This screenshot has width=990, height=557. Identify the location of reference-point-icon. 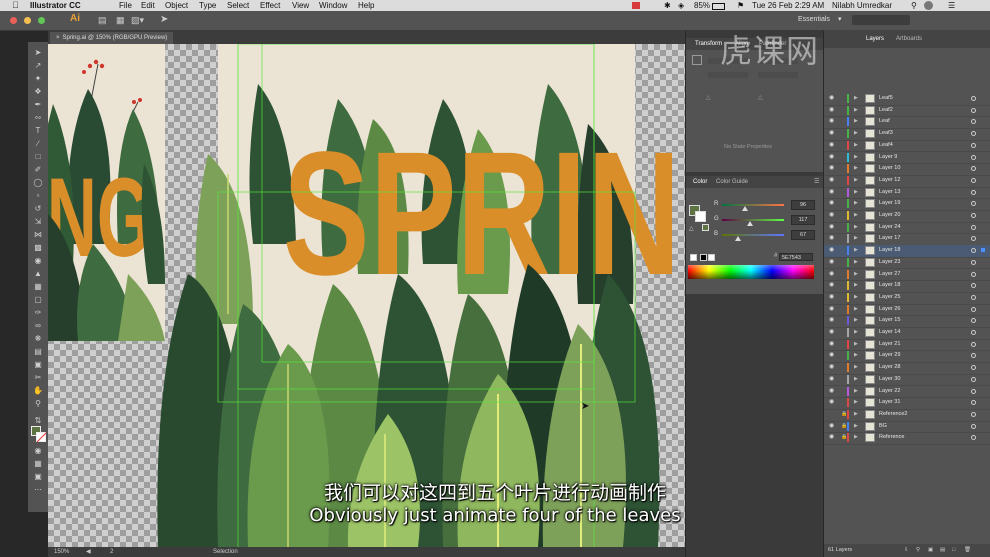
(697, 60).